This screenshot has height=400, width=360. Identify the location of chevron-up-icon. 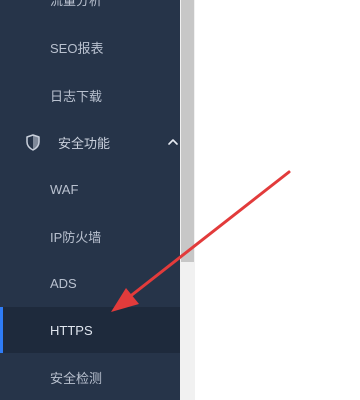
(173, 142).